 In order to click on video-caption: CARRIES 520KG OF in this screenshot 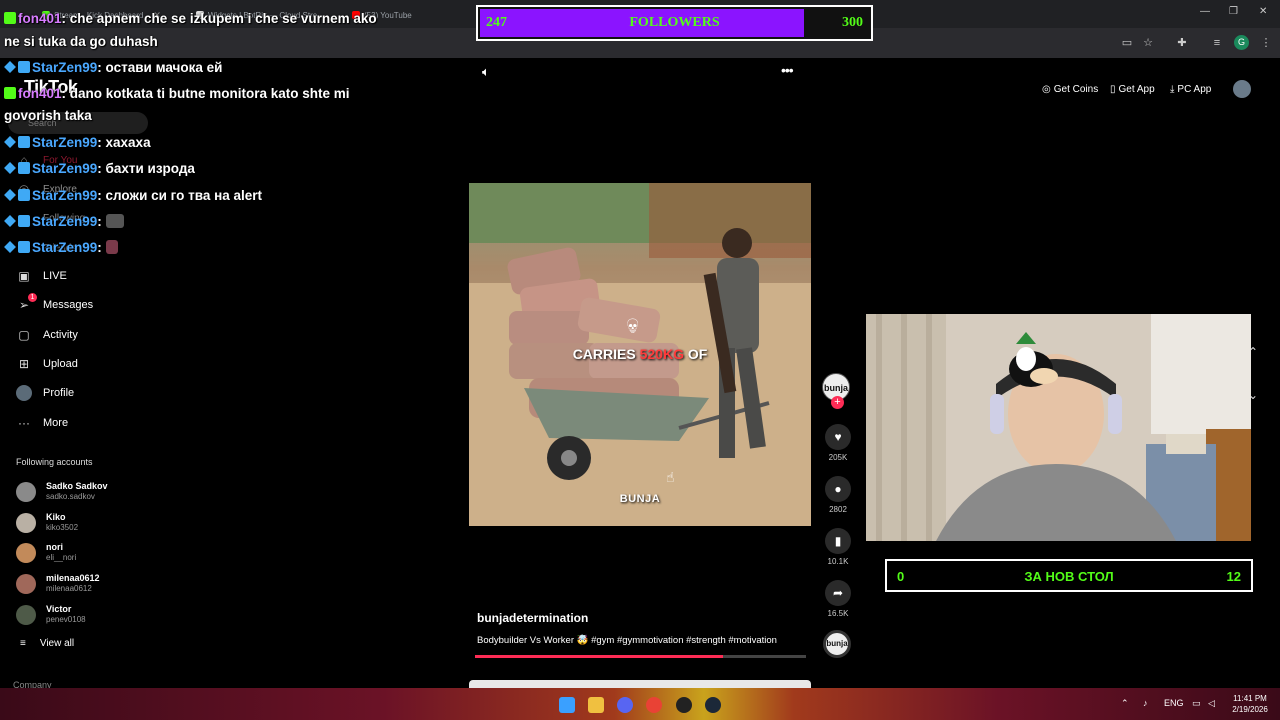, I will do `click(640, 354)`.